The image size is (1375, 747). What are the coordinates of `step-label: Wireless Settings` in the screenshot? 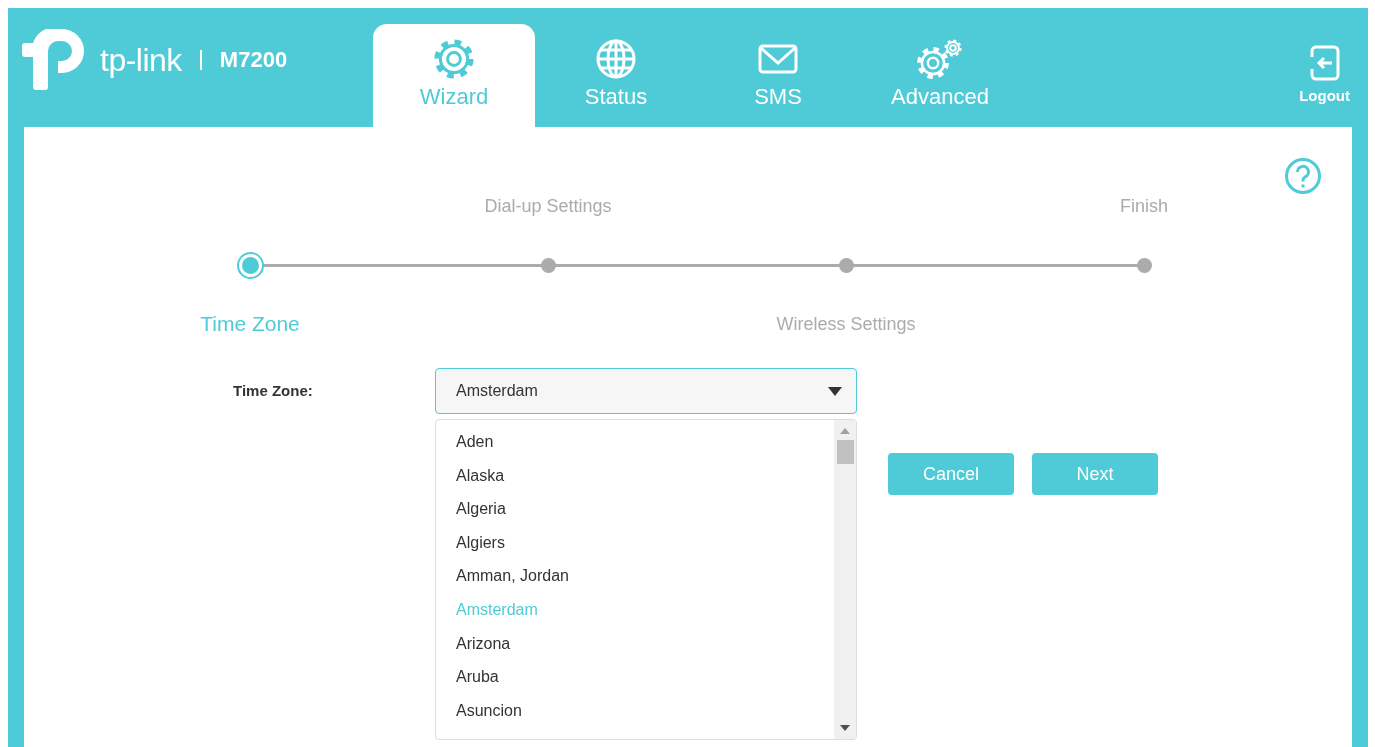 It's located at (846, 324).